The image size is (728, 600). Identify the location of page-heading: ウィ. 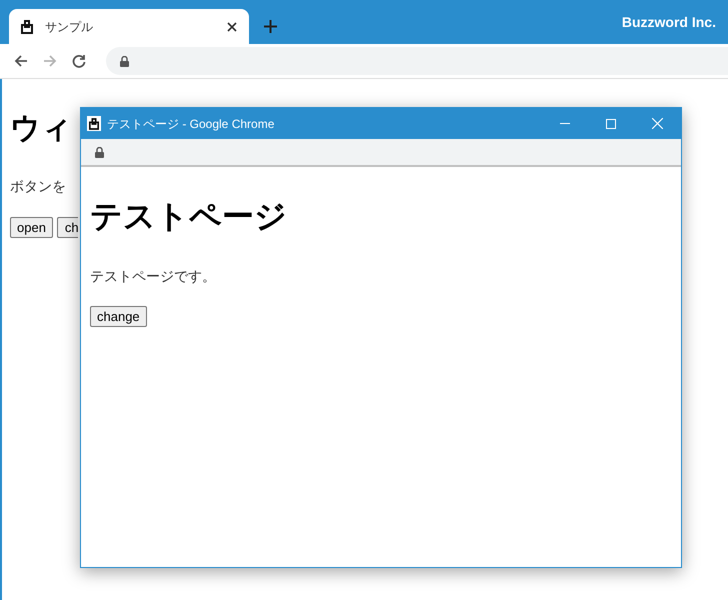
(41, 129).